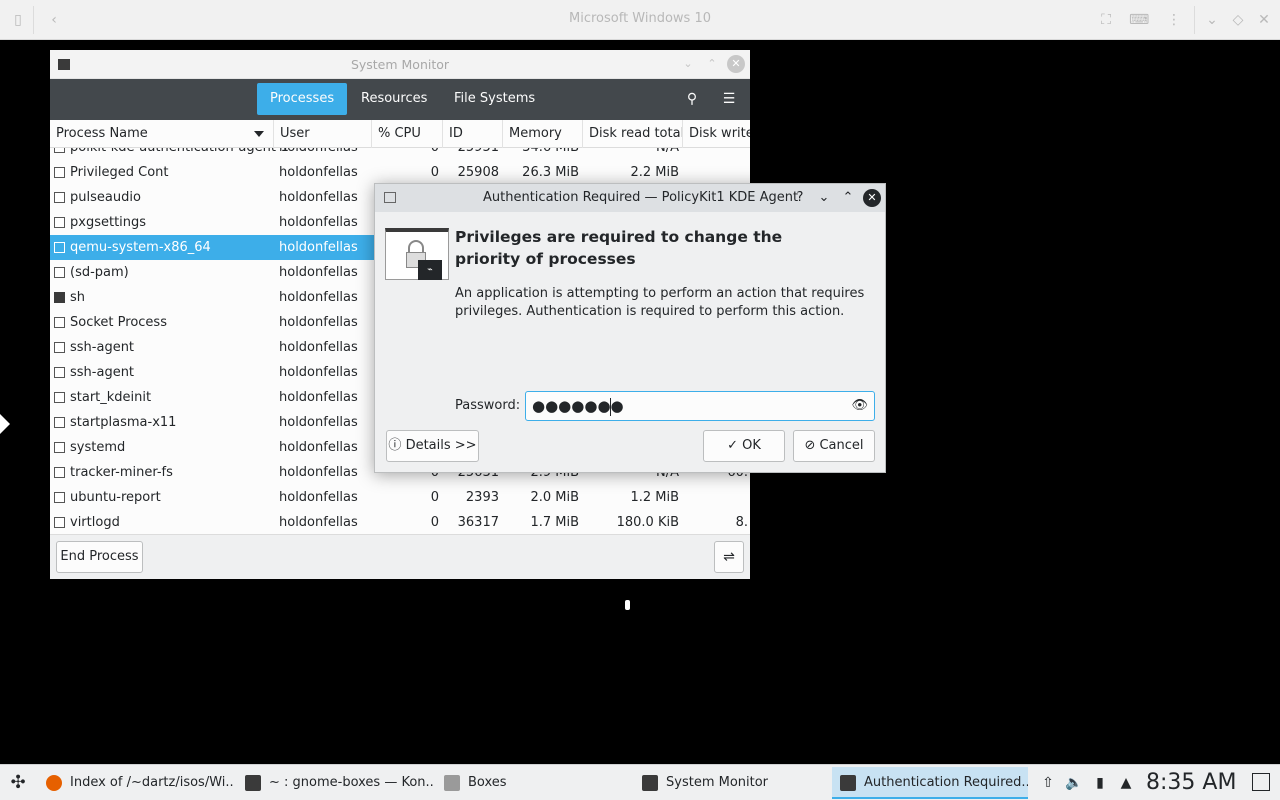  Describe the element at coordinates (716, 134) in the screenshot. I see `column-disk-write: Disk write` at that location.